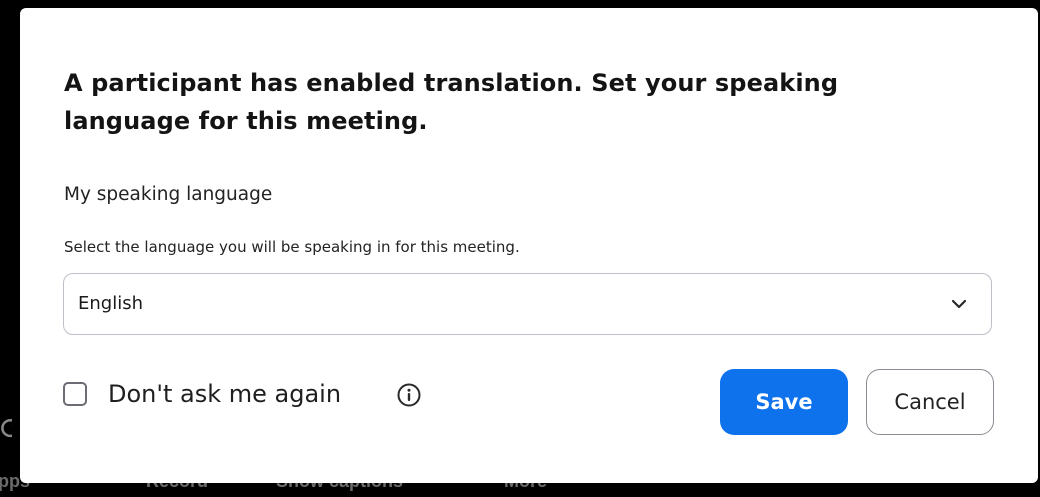 This screenshot has height=497, width=1040. What do you see at coordinates (527, 304) in the screenshot?
I see `speaking-language-select: English` at bounding box center [527, 304].